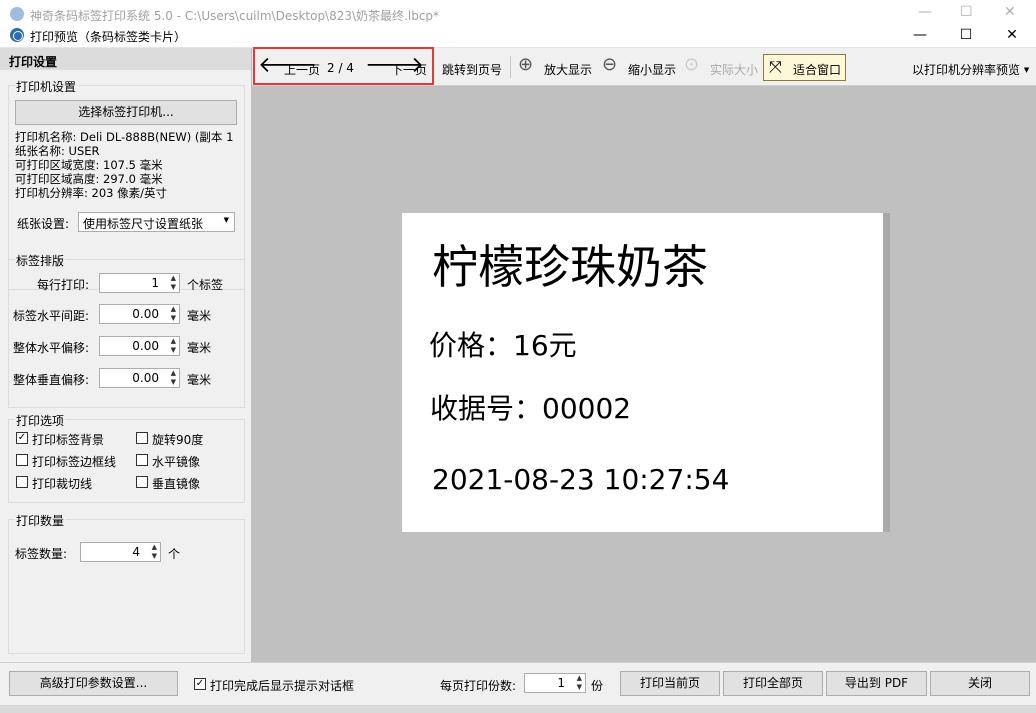  I want to click on printable-width: 可打印区域宽度: 107.5 毫米, so click(89, 165).